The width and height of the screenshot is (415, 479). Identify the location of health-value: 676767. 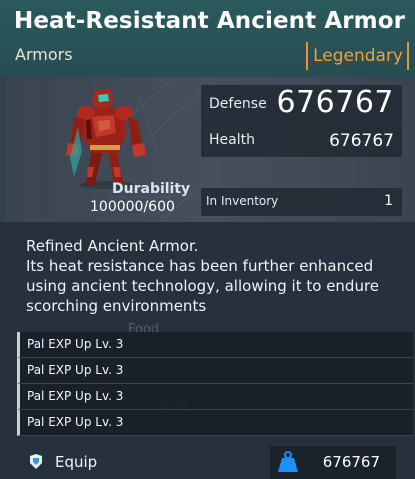
(361, 141).